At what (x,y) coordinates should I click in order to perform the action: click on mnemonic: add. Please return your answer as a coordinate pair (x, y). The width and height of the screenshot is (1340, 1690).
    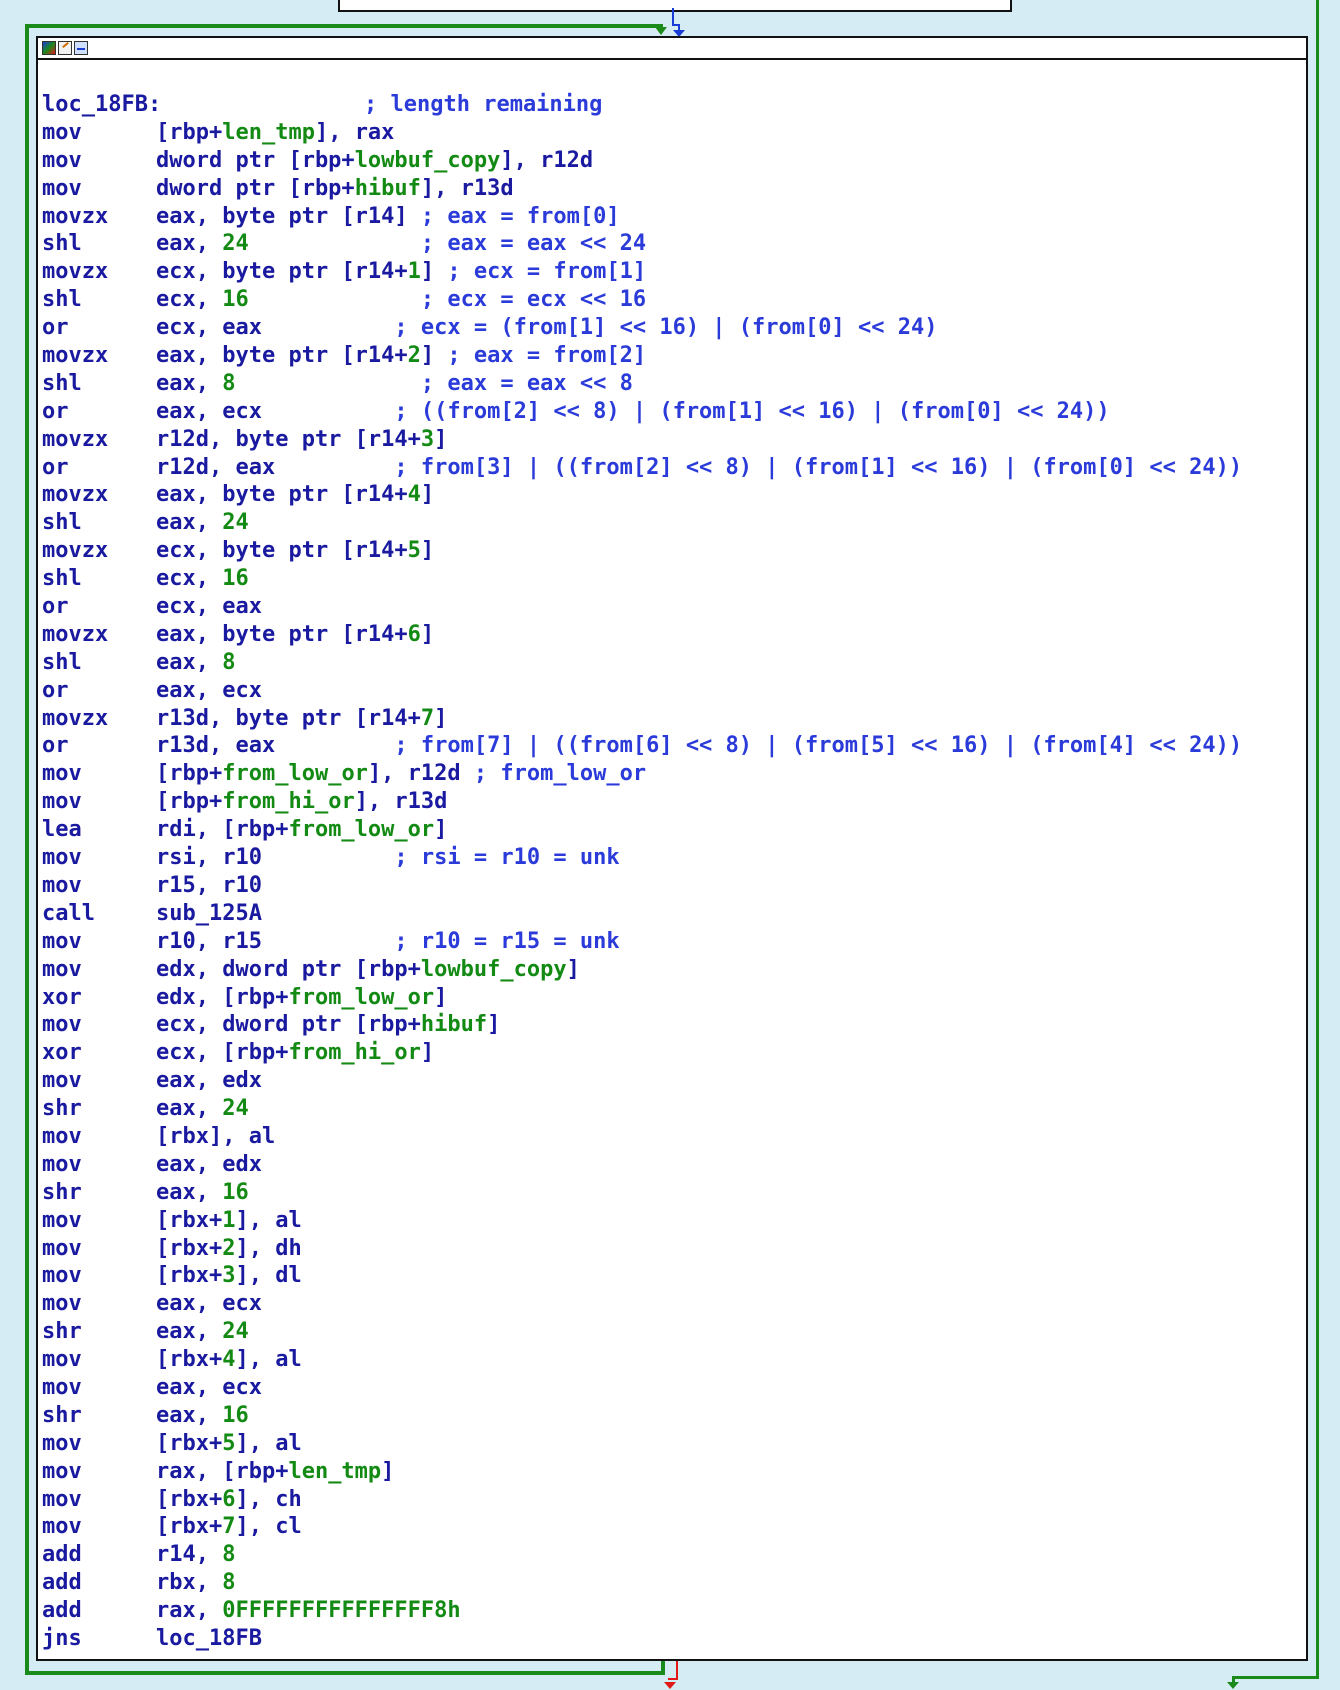
    Looking at the image, I should click on (62, 1555).